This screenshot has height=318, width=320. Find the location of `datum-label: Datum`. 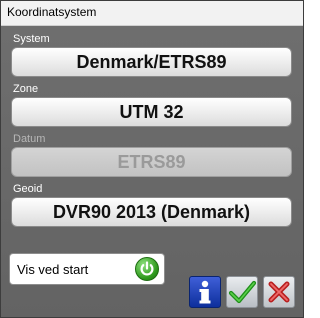

datum-label: Datum is located at coordinates (29, 139).